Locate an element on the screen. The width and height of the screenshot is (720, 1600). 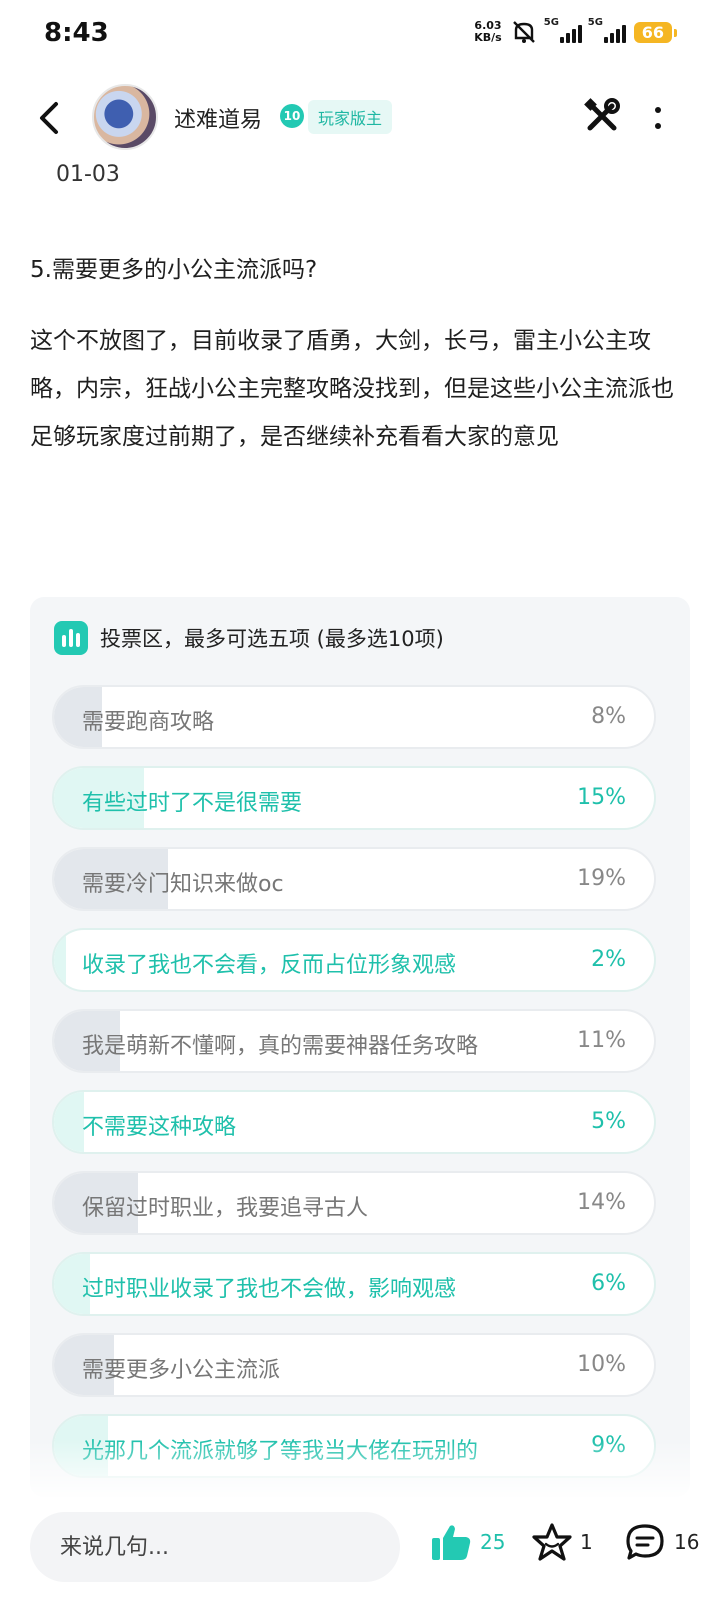
scroll-fade is located at coordinates (360, 1470).